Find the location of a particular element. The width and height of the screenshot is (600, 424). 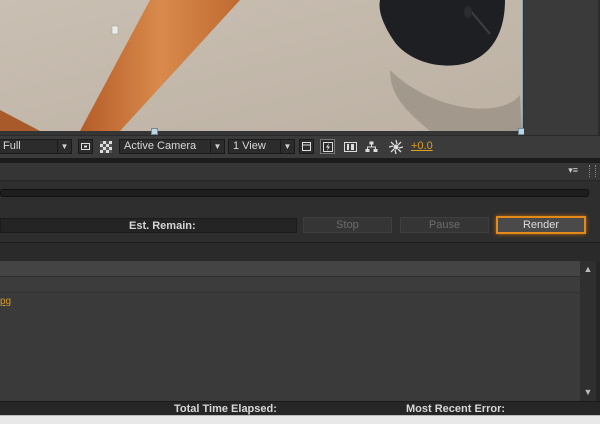

est-remain-field: Est. Remain: is located at coordinates (148, 225).